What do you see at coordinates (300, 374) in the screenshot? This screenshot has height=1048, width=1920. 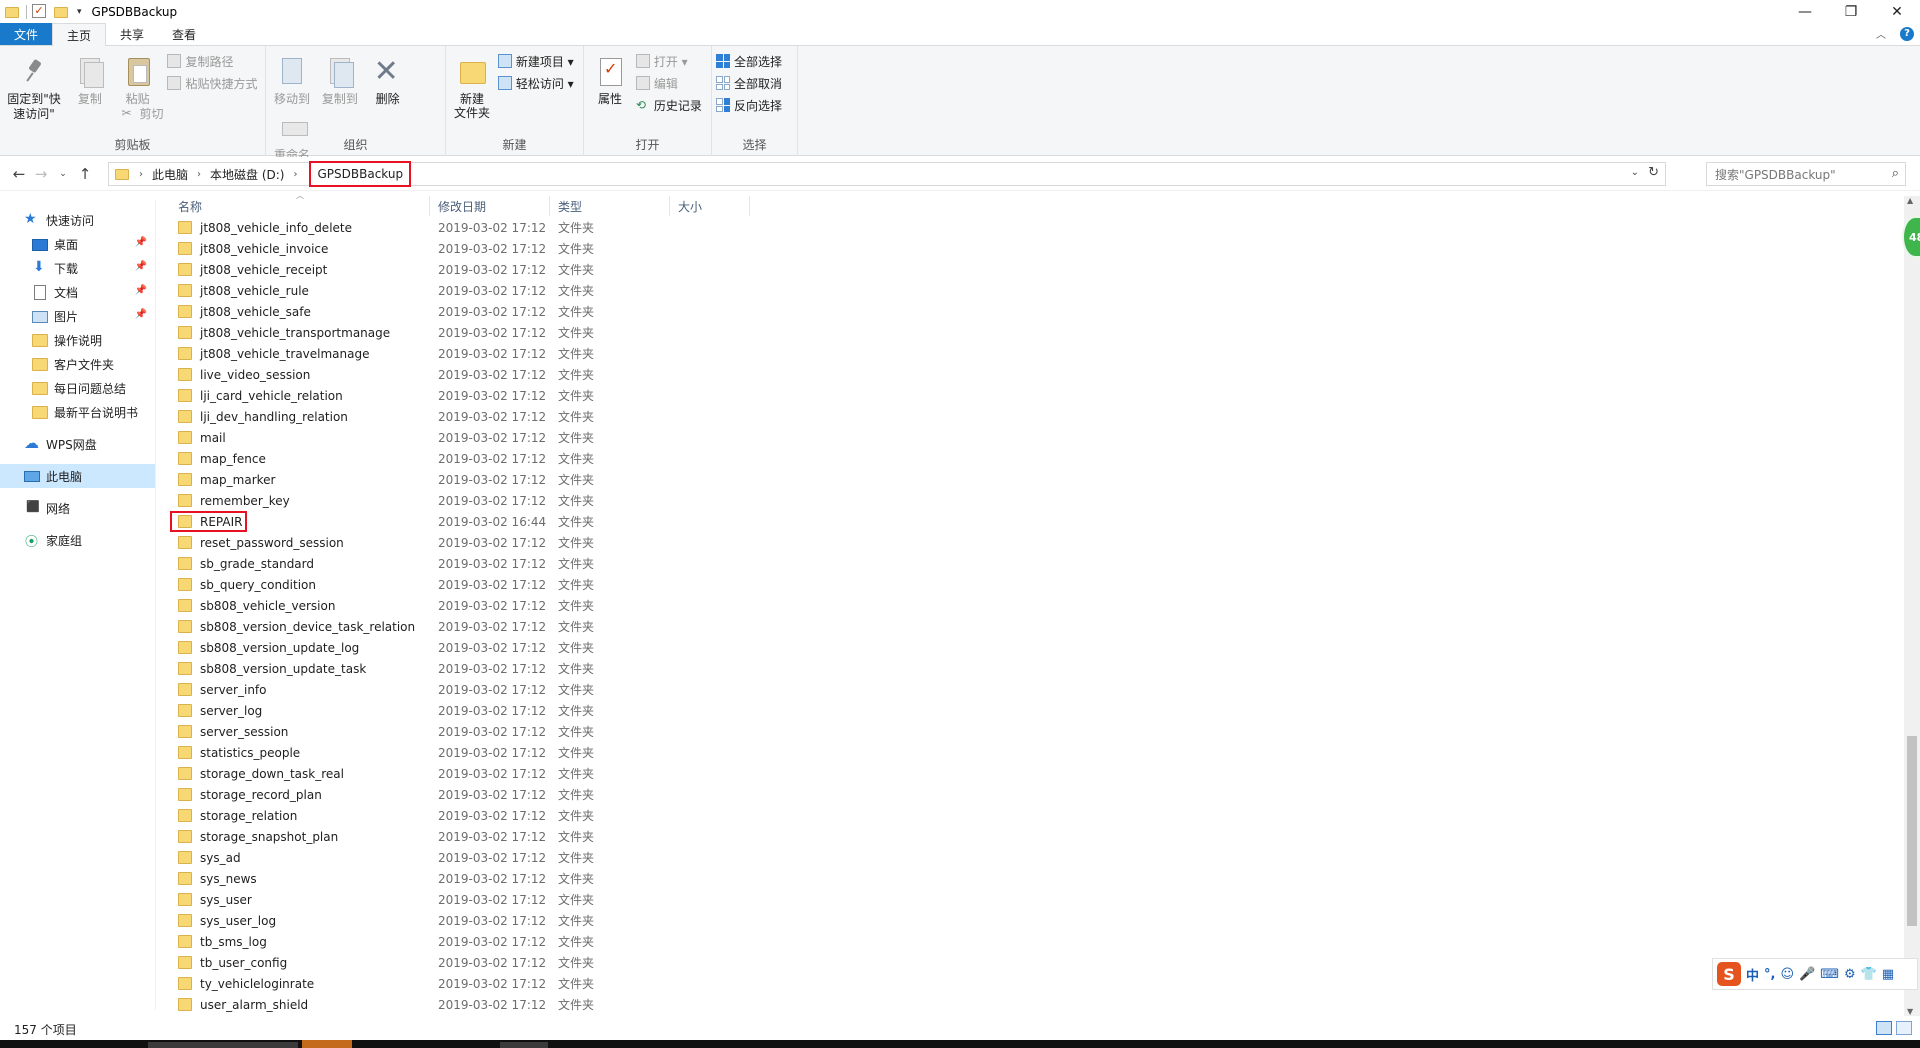 I see `file-name-cell: live_video_session` at bounding box center [300, 374].